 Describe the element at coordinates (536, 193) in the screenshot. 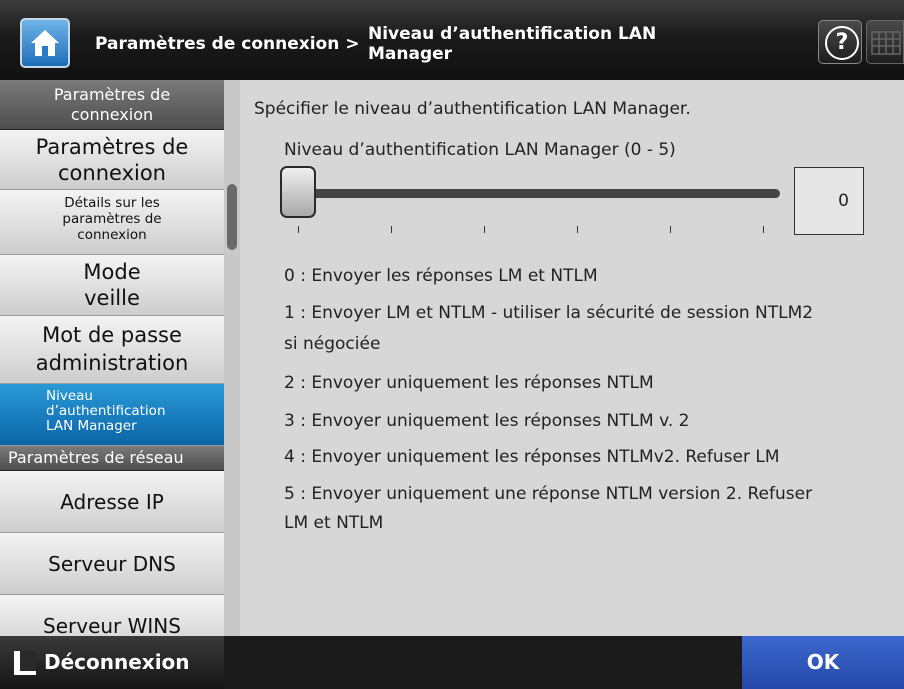

I see `auth-level-slider-track` at that location.